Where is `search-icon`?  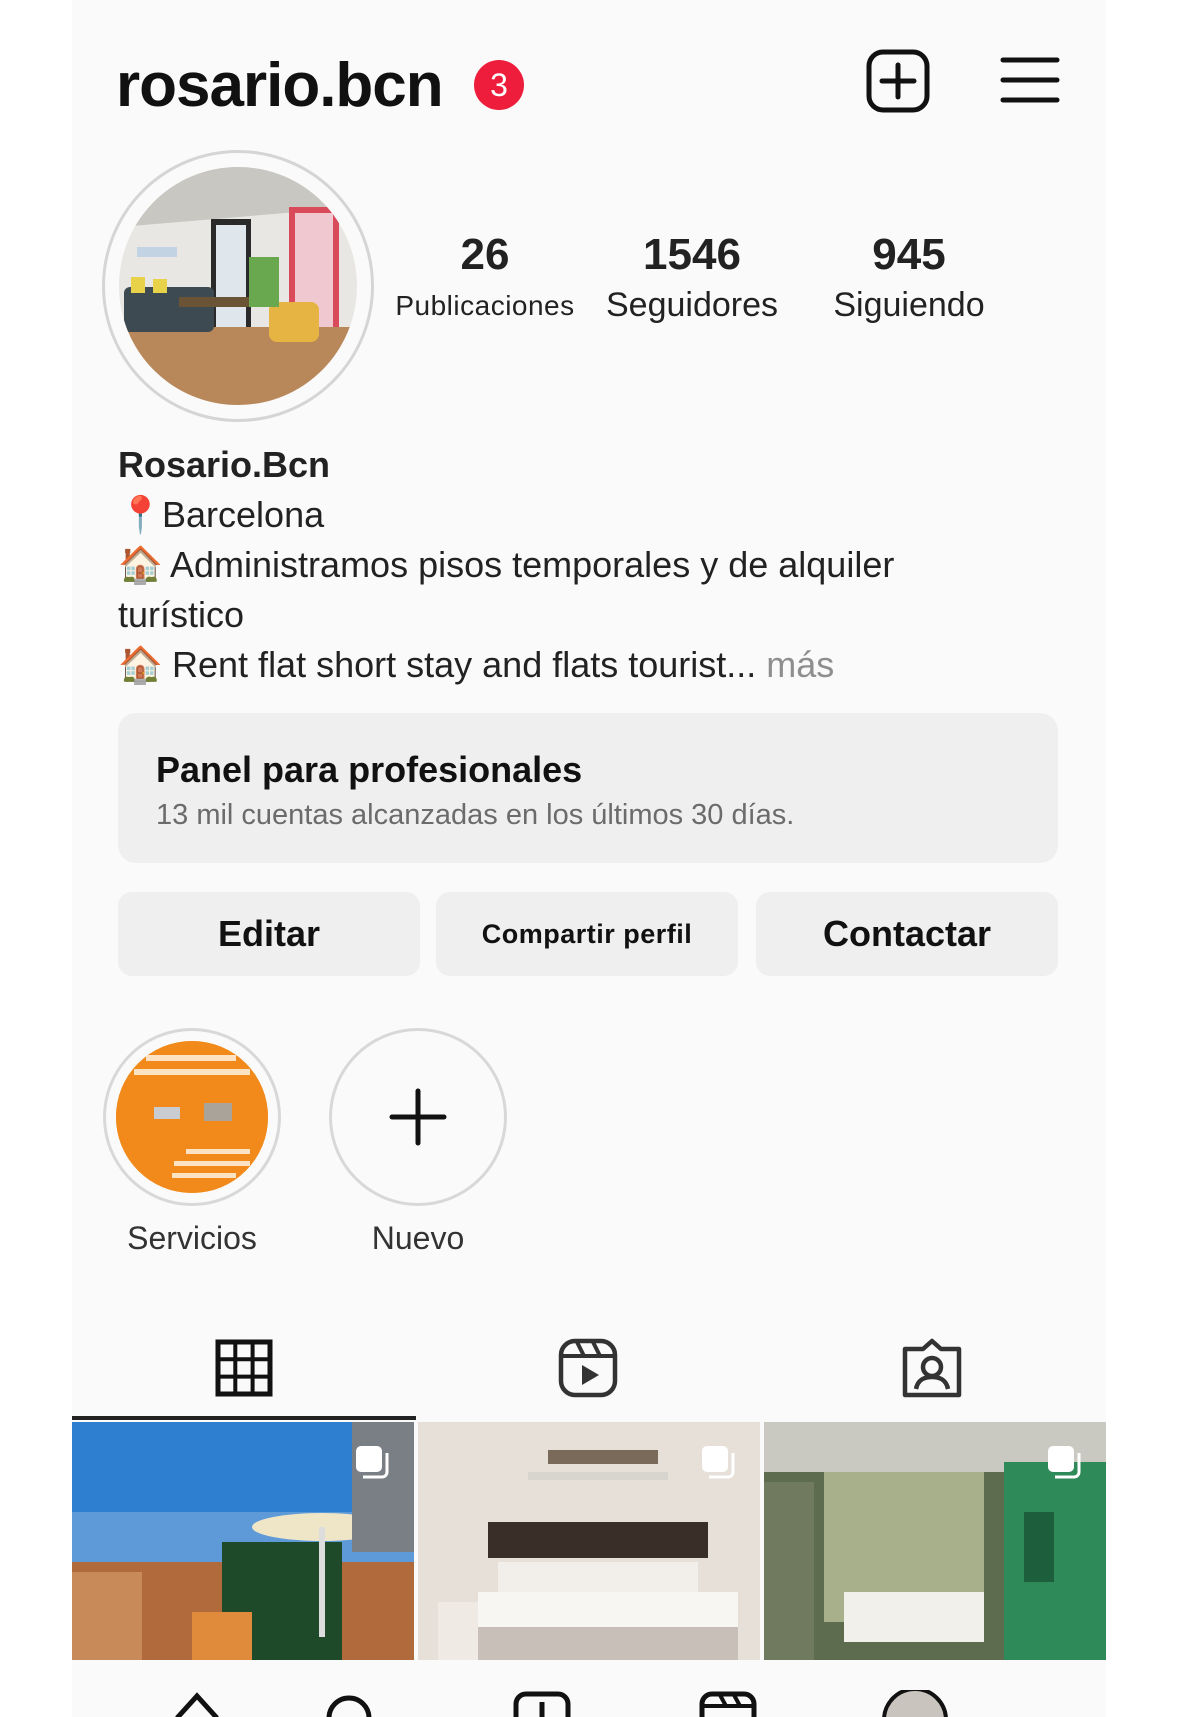 search-icon is located at coordinates (349, 1703).